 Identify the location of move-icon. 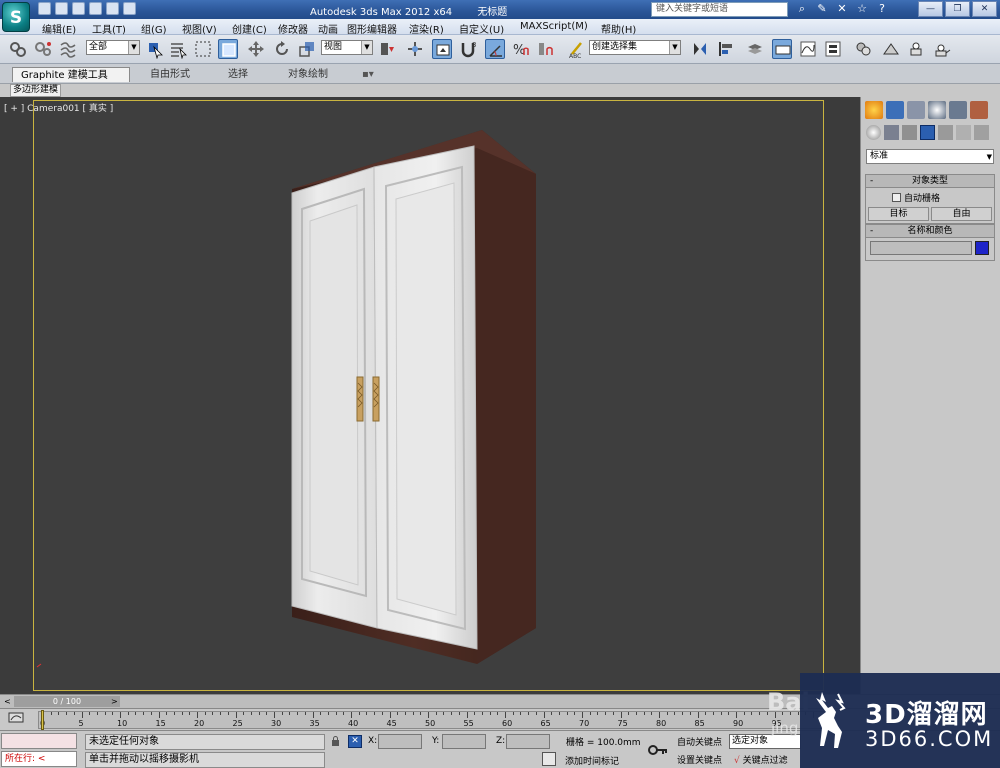
(256, 49).